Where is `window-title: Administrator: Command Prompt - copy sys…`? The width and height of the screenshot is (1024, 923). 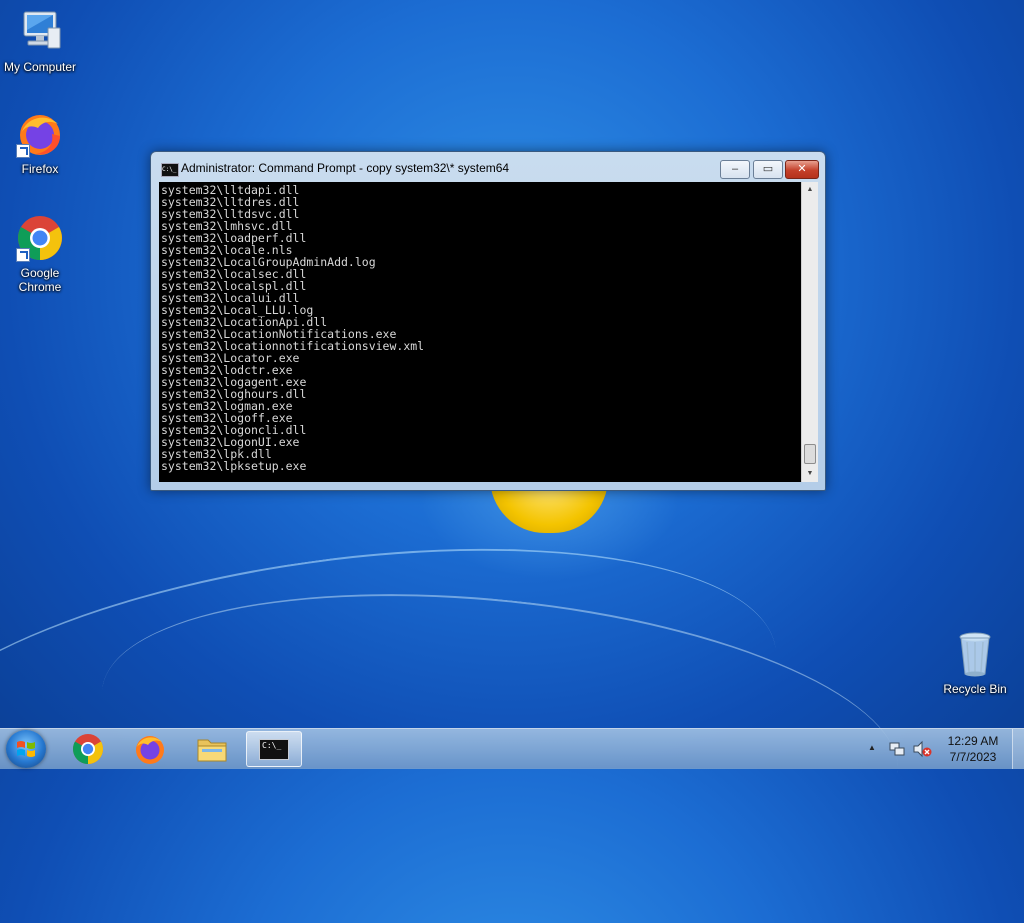 window-title: Administrator: Command Prompt - copy sys… is located at coordinates (345, 168).